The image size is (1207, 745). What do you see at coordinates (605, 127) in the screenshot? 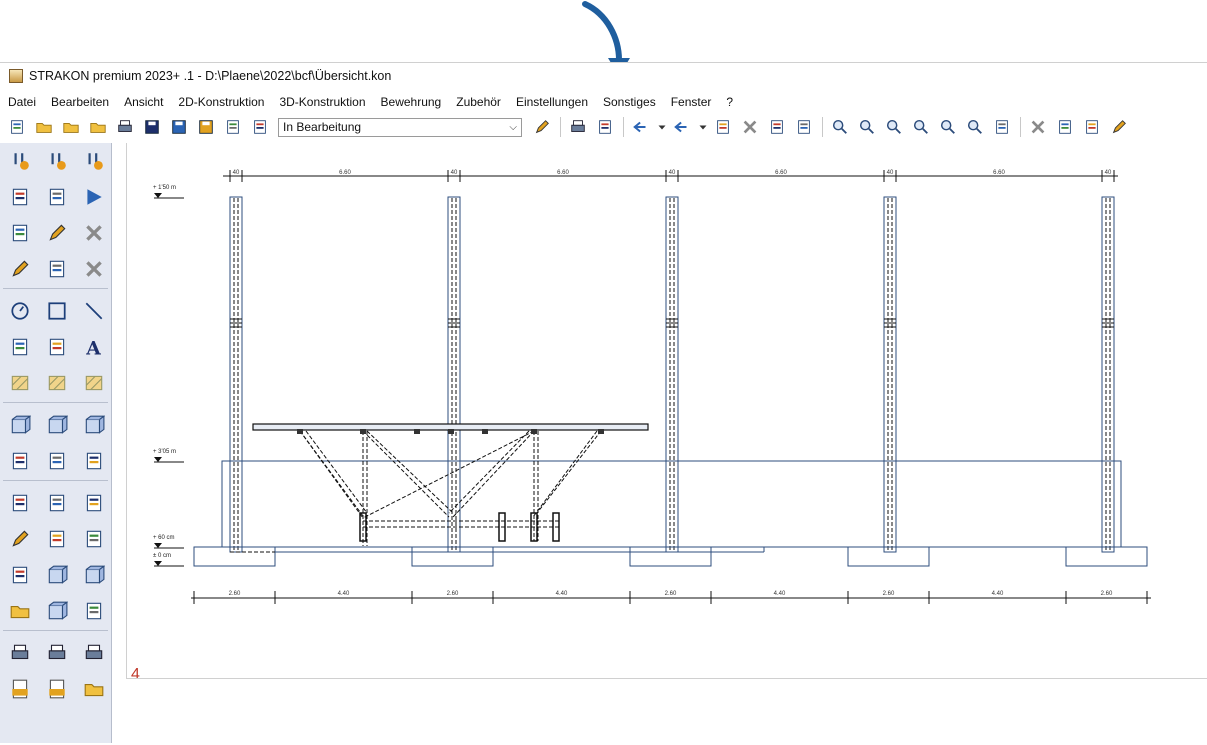
I see `pdf-export-button` at bounding box center [605, 127].